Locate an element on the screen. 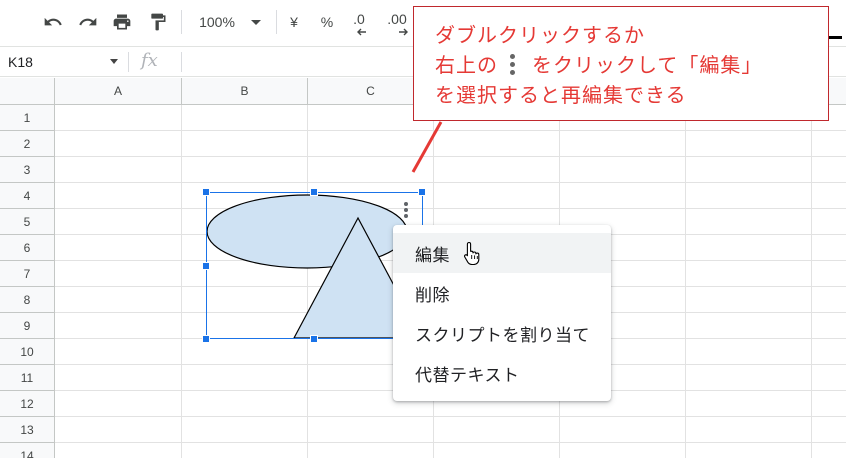 This screenshot has width=846, height=458. currency-format-button: ¥ is located at coordinates (294, 22).